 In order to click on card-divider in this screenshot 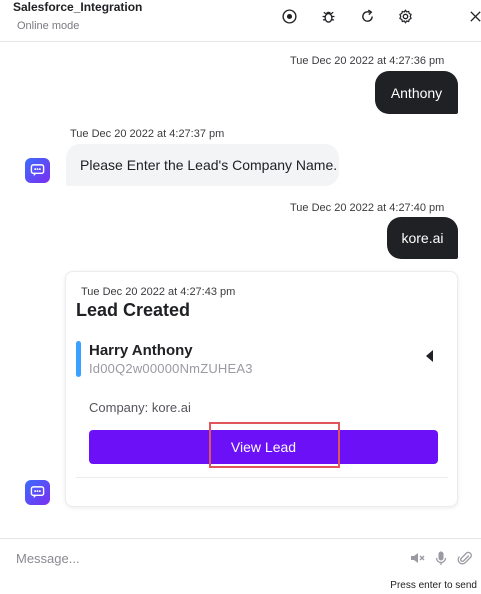, I will do `click(262, 477)`.